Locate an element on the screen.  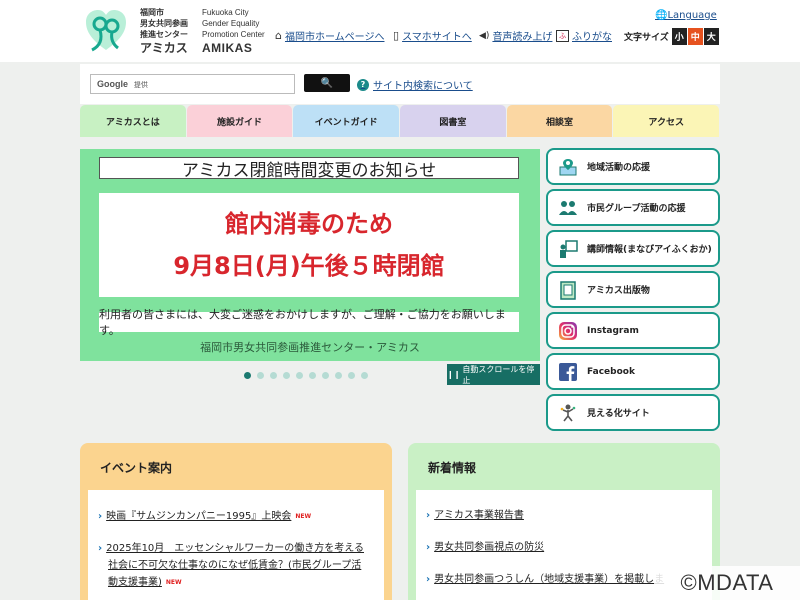
side-link-lecturers: 講師情報(まなびアイふくおか) is located at coordinates (633, 248).